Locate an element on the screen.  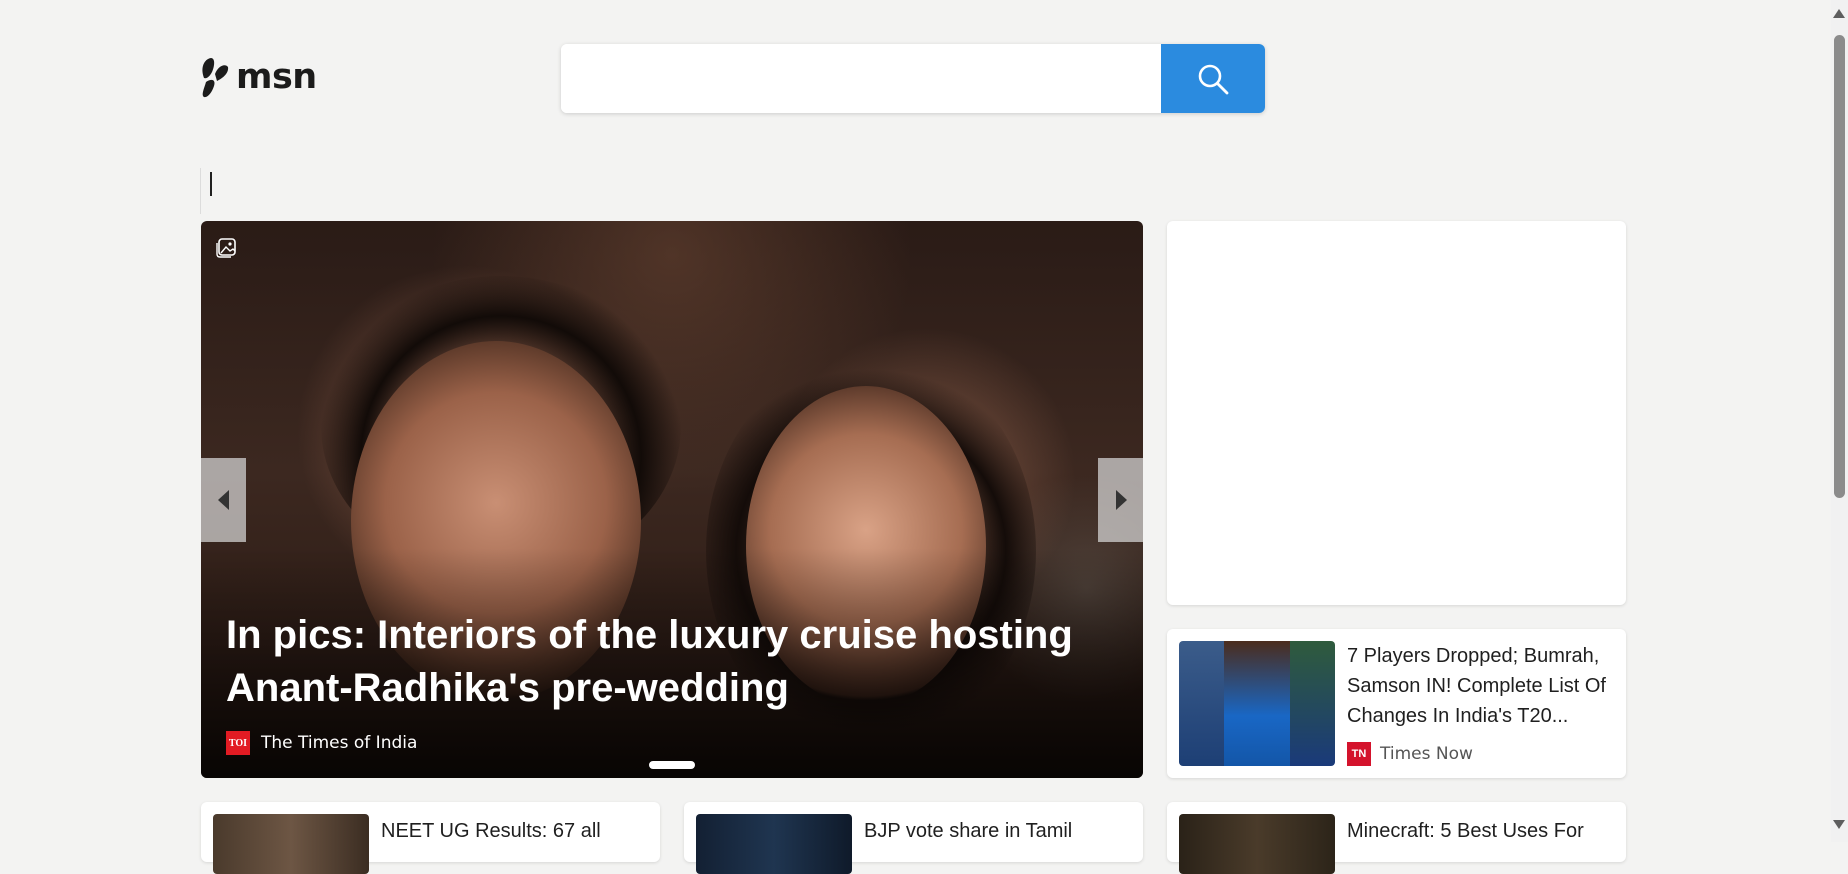
hero-source: TOI The Times of India is located at coordinates (321, 743).